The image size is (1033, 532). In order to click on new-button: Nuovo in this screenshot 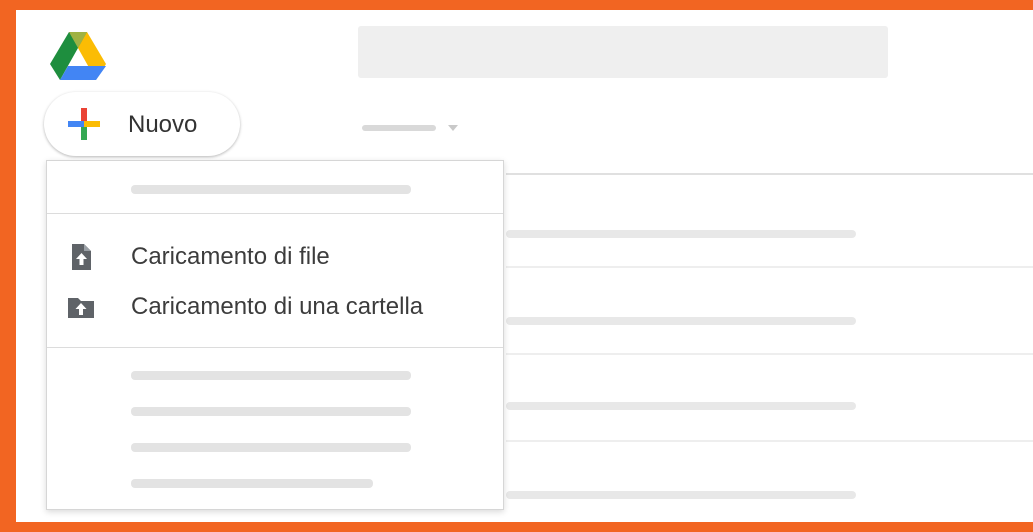, I will do `click(142, 124)`.